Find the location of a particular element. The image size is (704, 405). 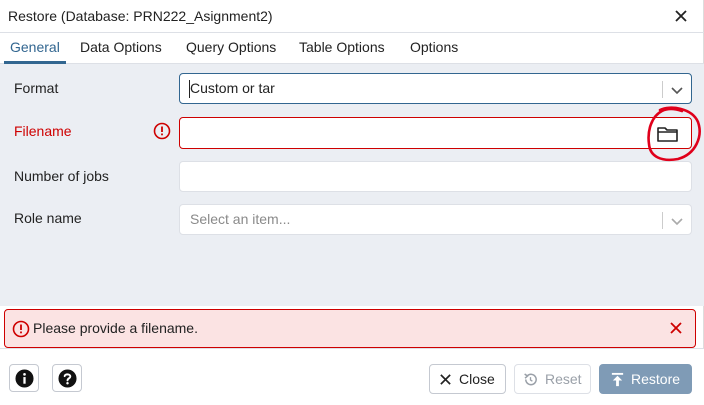

alert-message: Please provide a filename. is located at coordinates (115, 328).